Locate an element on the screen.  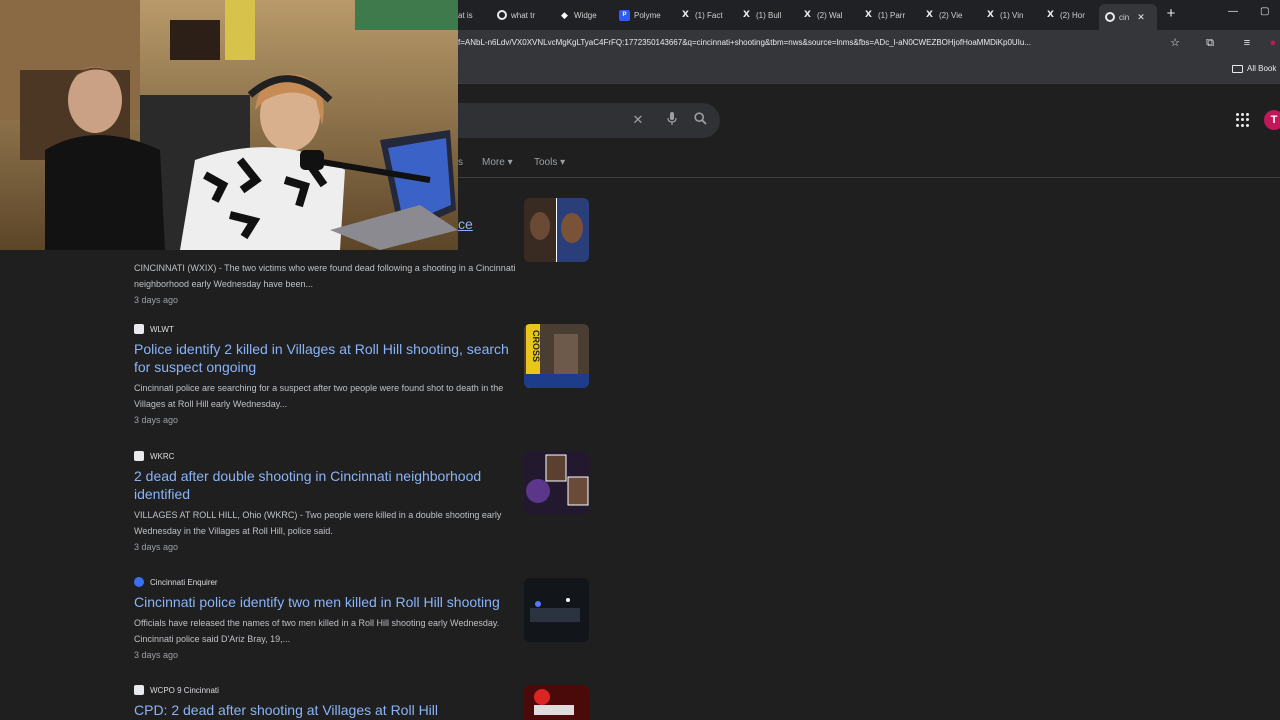
polymarket-icon: P is located at coordinates (624, 15).